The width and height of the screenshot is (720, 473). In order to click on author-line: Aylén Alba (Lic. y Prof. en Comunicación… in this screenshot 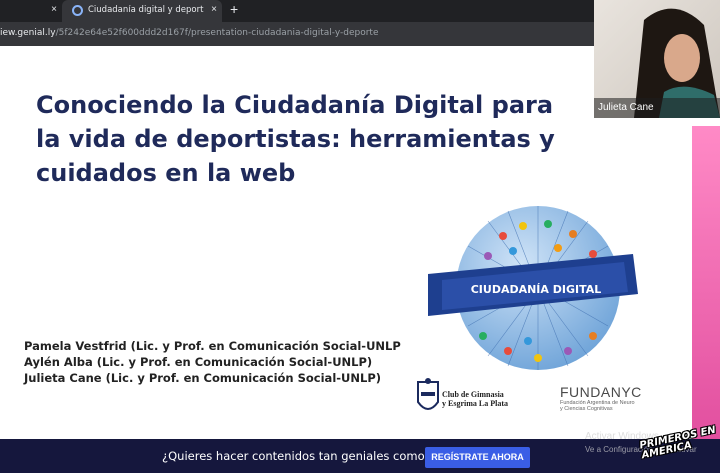, I will do `click(198, 362)`.